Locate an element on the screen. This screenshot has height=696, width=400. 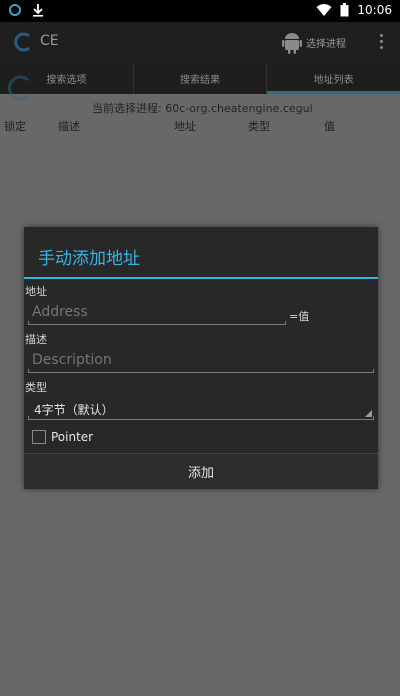
cheat-engine-logo-icon is located at coordinates (22, 42).